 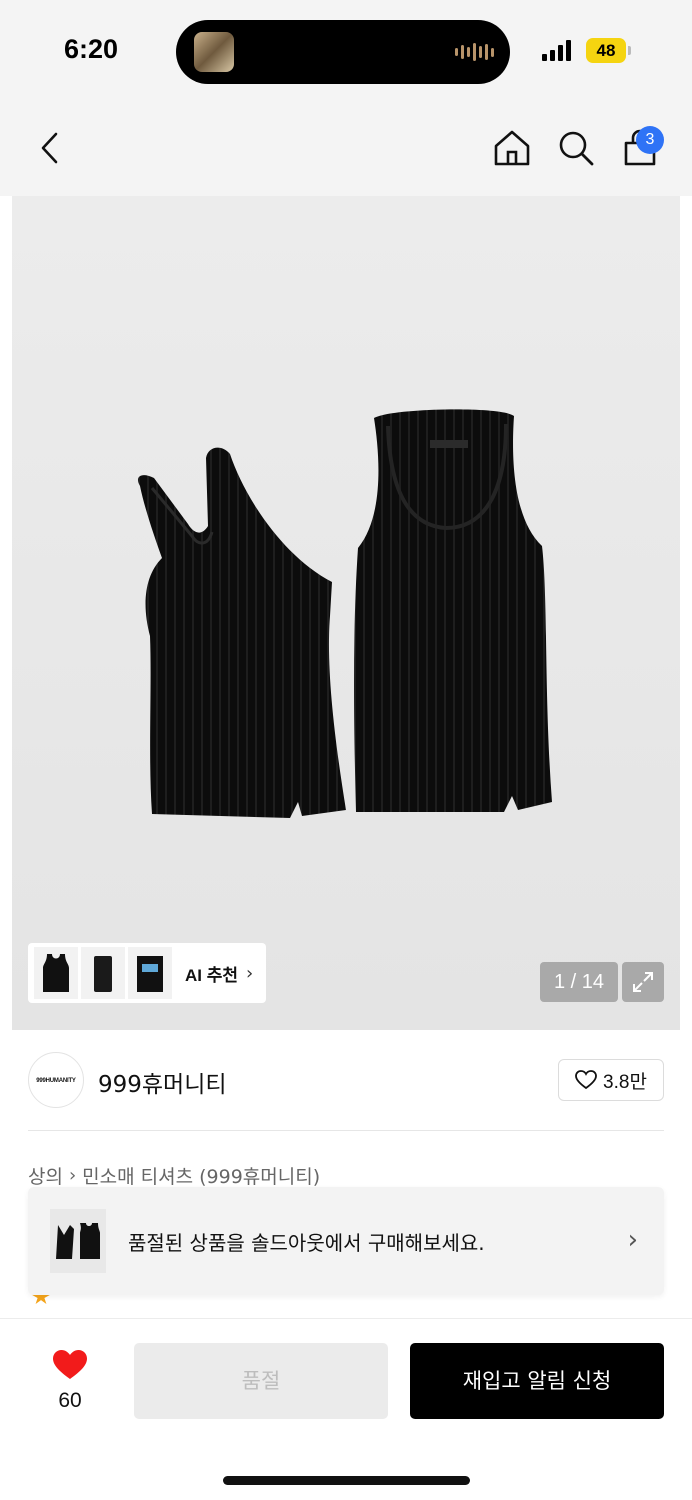 I want to click on chevron-left-icon, so click(x=49, y=148).